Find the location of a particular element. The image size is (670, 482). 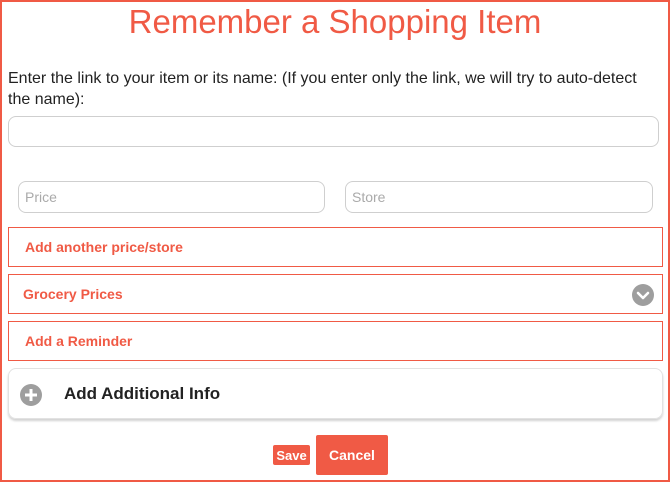

grocery-prices-label: Grocery Prices is located at coordinates (73, 294).